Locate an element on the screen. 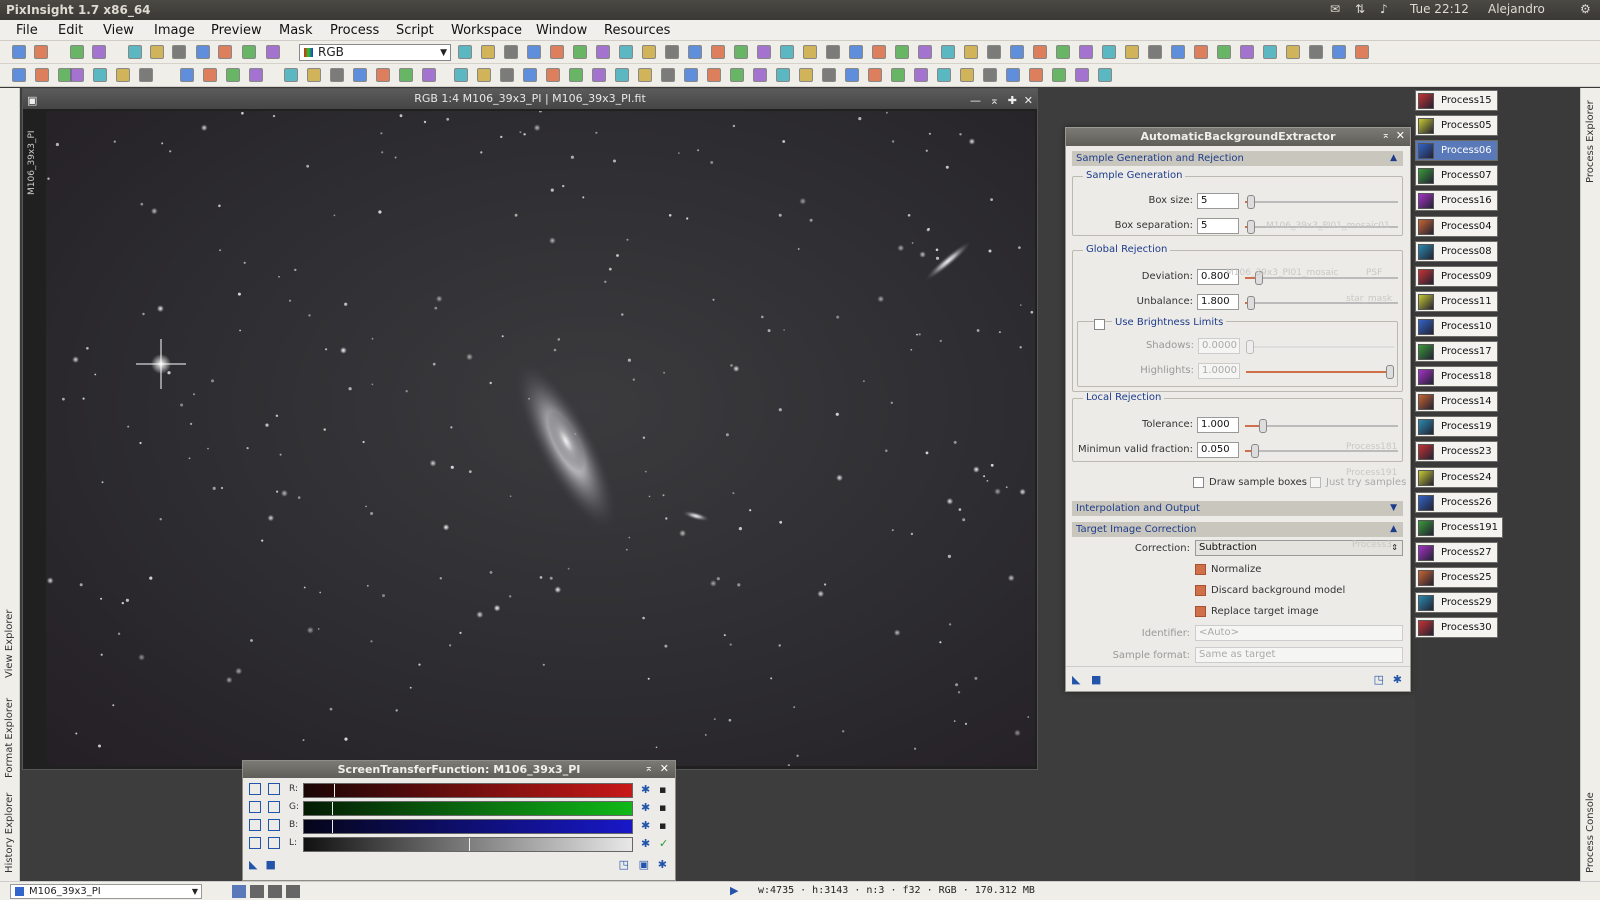  gear-icon: ⚙ is located at coordinates (1585, 9).